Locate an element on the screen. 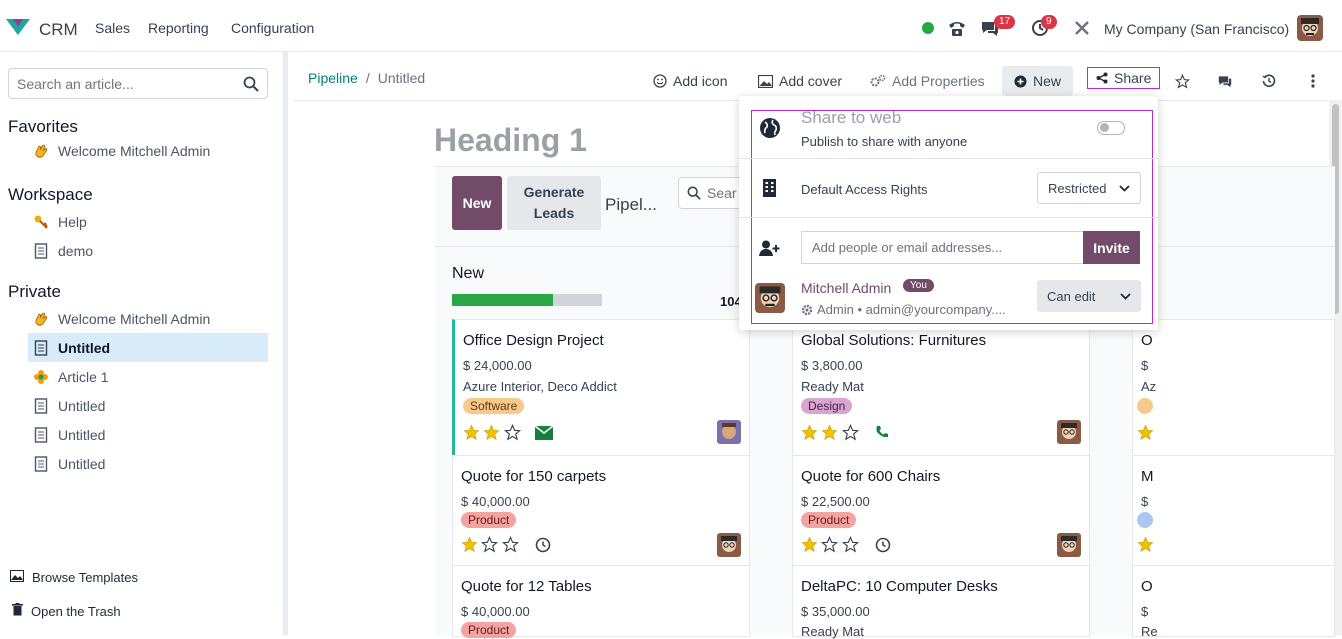 Image resolution: width=1342 pixels, height=639 pixels. card-customer: Ready Mat is located at coordinates (832, 631).